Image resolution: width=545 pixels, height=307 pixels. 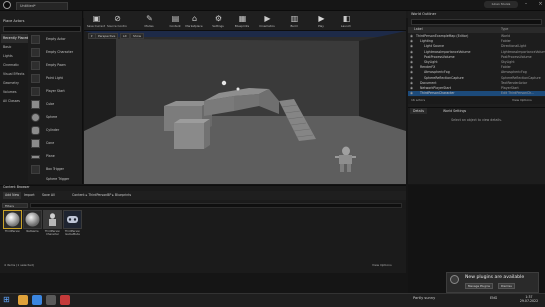 I want to click on place-actors-search-input, so click(x=42, y=29).